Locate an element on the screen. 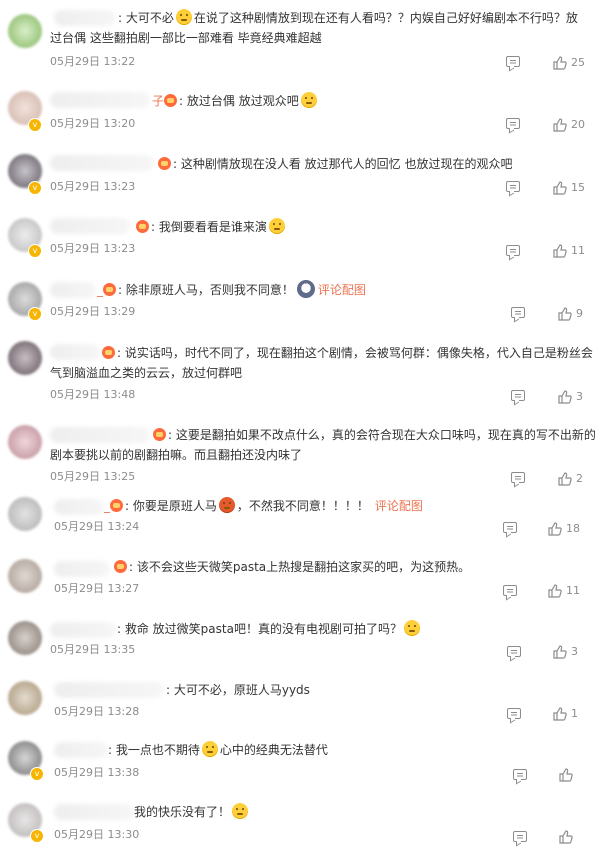 This screenshot has width=600, height=855. timestamp: 05月29日 13:25 is located at coordinates (93, 476).